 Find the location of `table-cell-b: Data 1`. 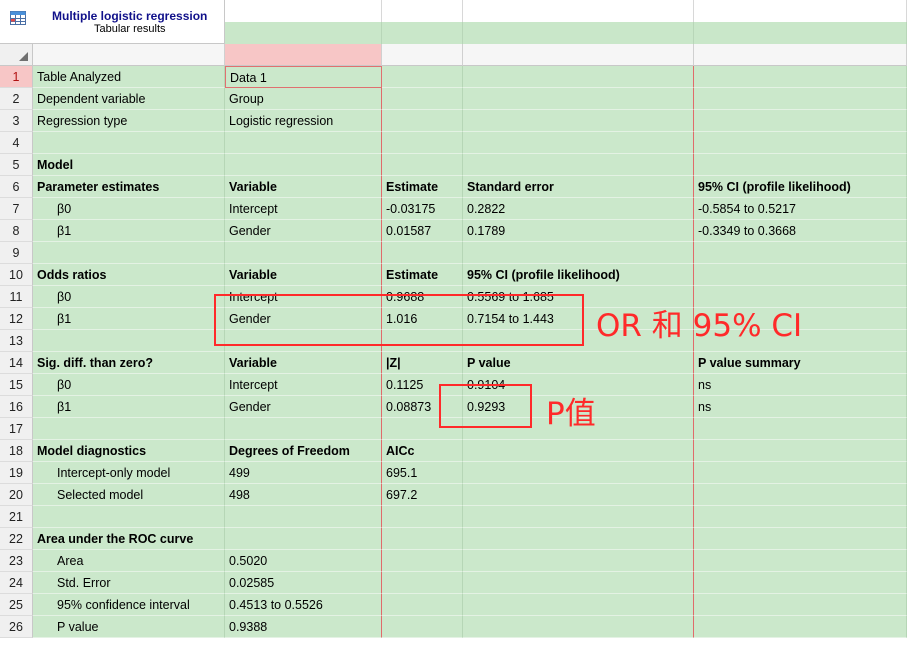

table-cell-b: Data 1 is located at coordinates (303, 77).